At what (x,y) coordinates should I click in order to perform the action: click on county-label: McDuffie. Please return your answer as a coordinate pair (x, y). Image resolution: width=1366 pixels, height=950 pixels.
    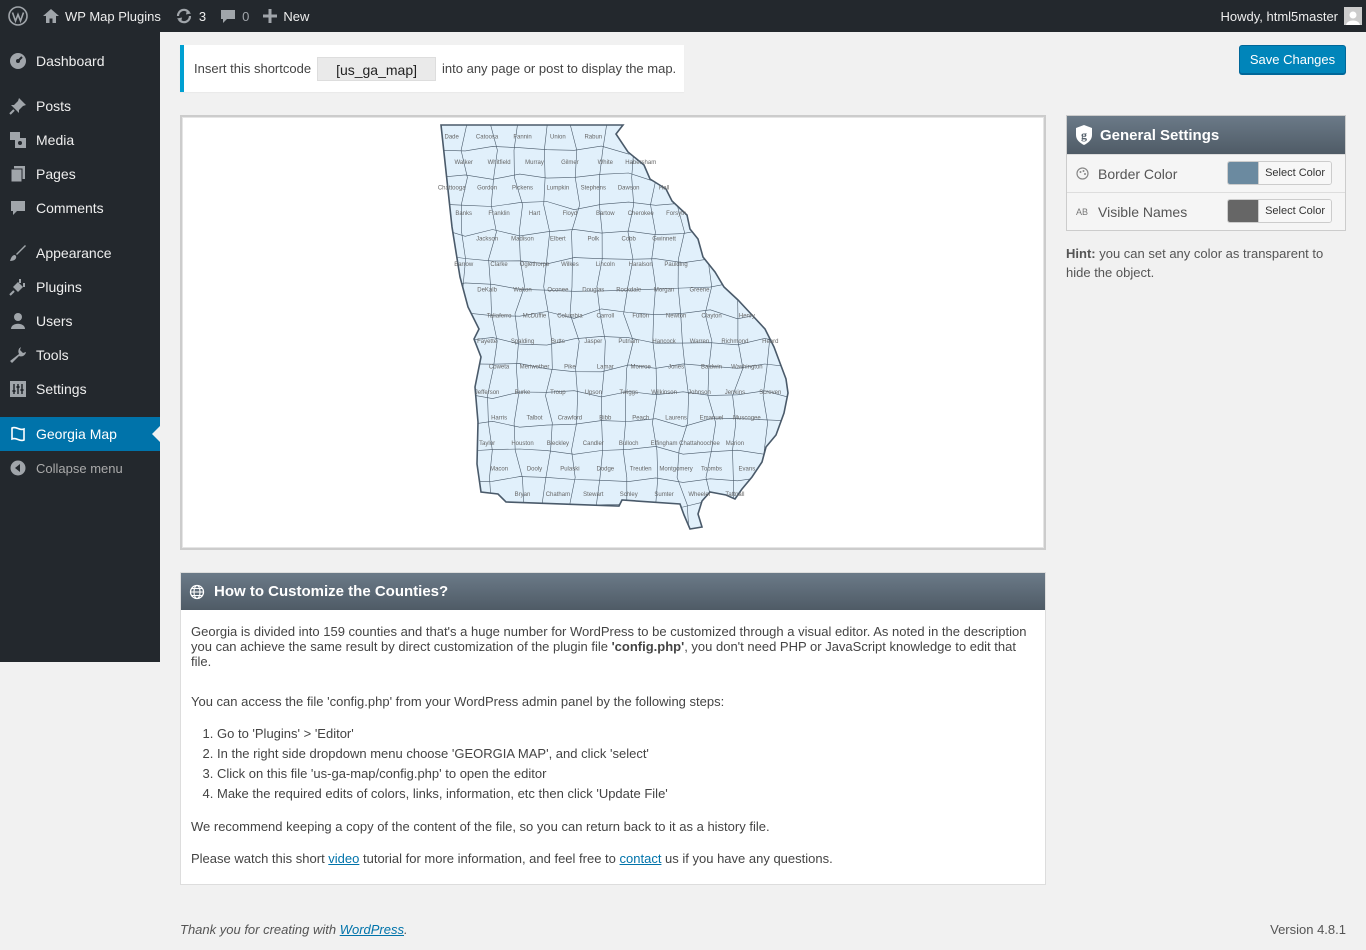
    Looking at the image, I should click on (535, 316).